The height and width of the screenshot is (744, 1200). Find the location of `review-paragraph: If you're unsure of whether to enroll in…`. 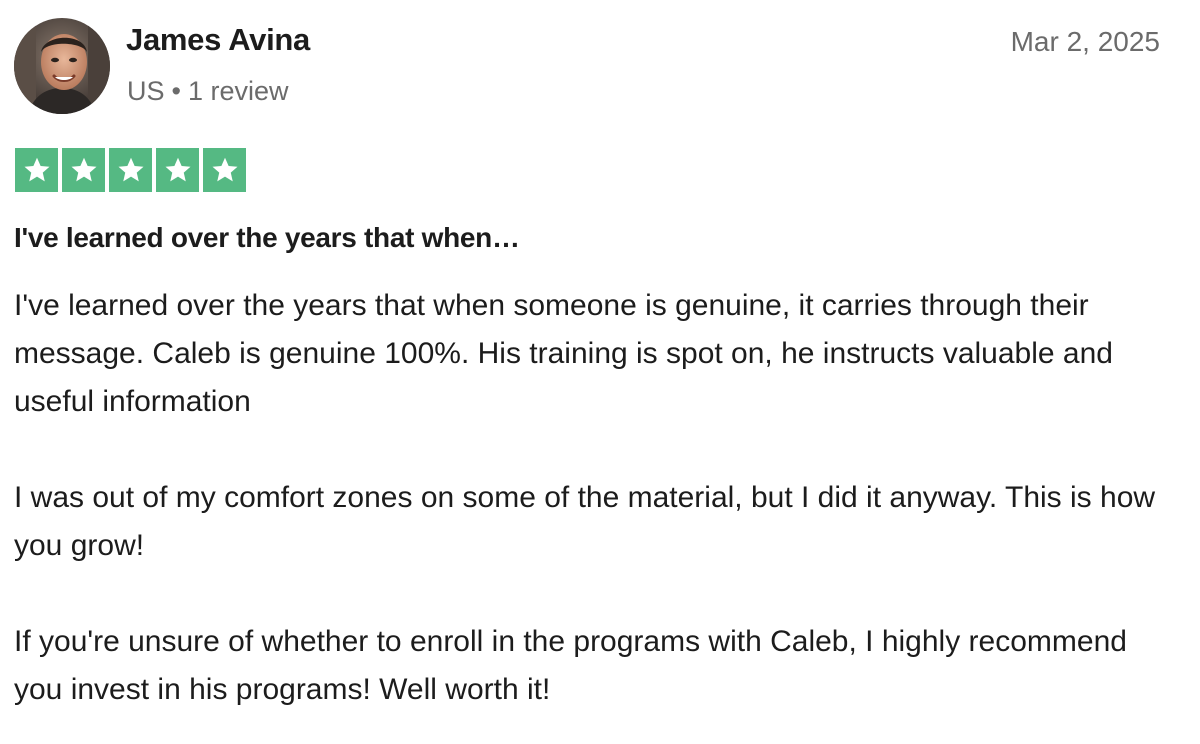

review-paragraph: If you're unsure of whether to enroll in… is located at coordinates (570, 665).